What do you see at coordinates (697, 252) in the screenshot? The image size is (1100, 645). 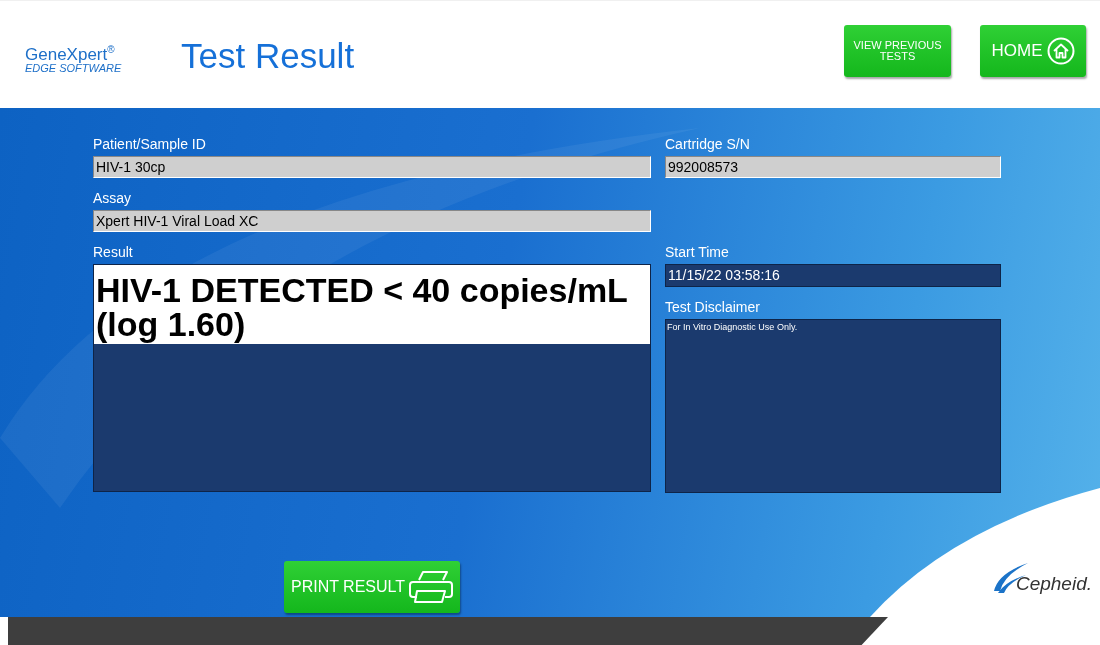 I see `field-label: Start Time` at bounding box center [697, 252].